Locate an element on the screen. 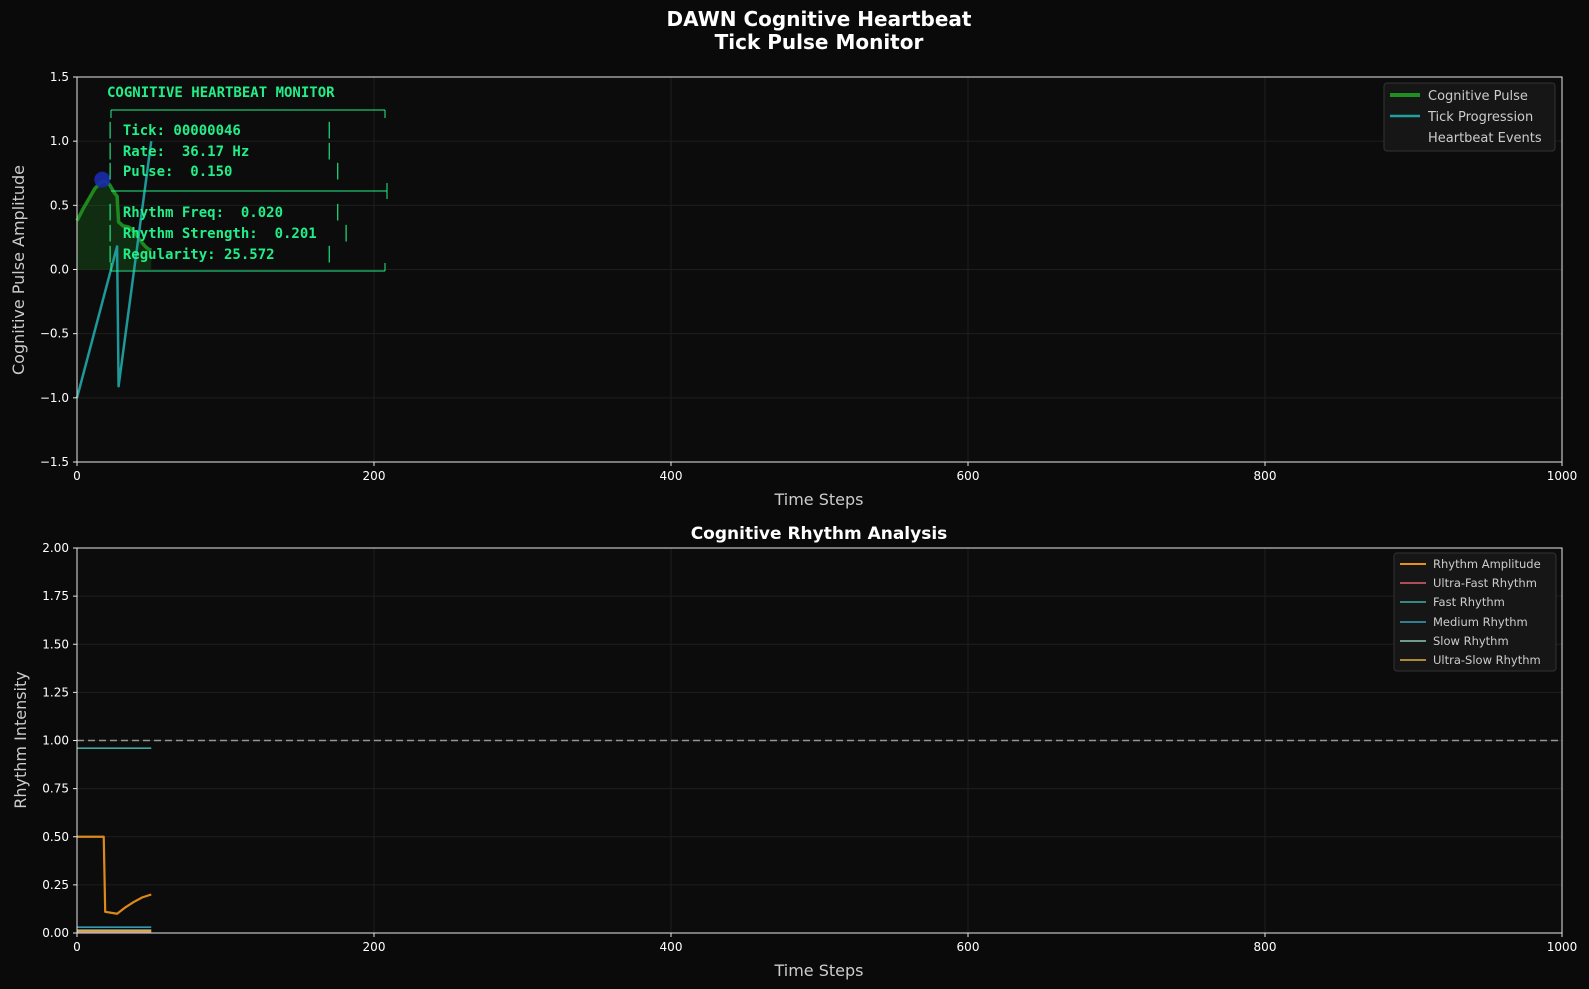 Image resolution: width=1589 pixels, height=989 pixels. monitor-rate-line: │ Rate: 36.17 Hz │ is located at coordinates (220, 151).